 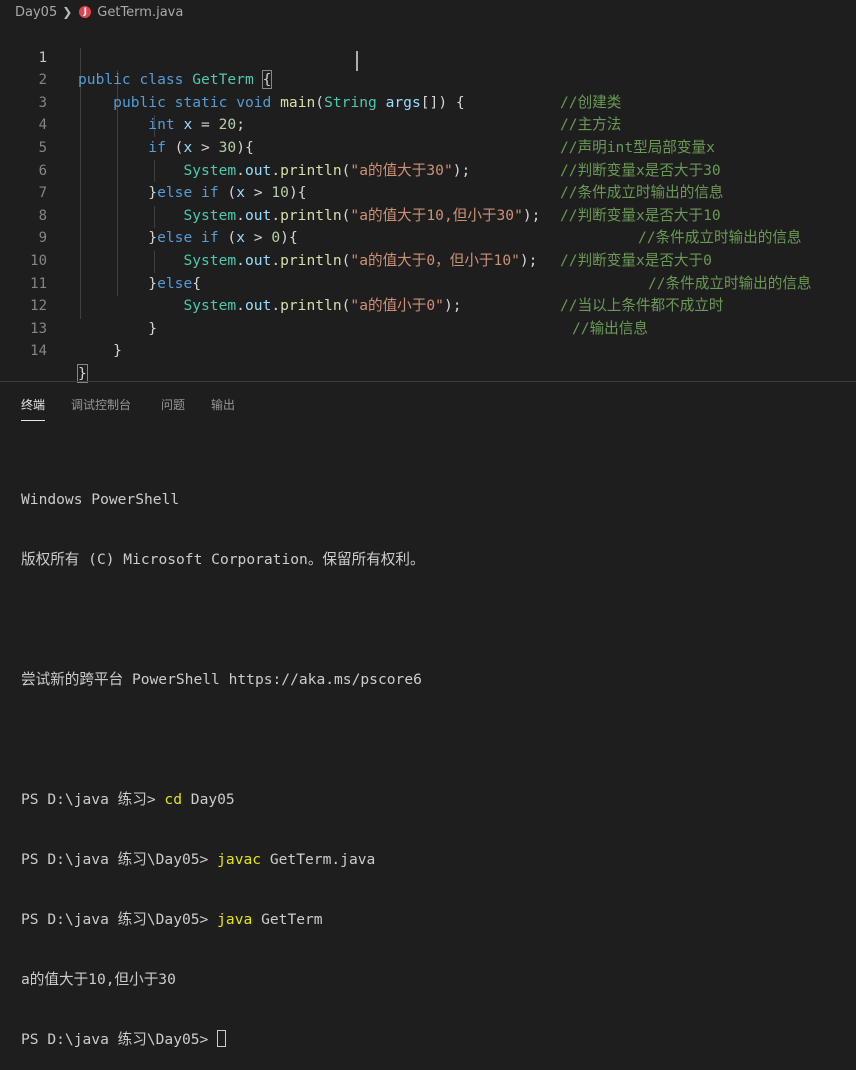 I want to click on terminal-prompt-line: PS D:\java 练习\Day05>, so click(x=223, y=1040).